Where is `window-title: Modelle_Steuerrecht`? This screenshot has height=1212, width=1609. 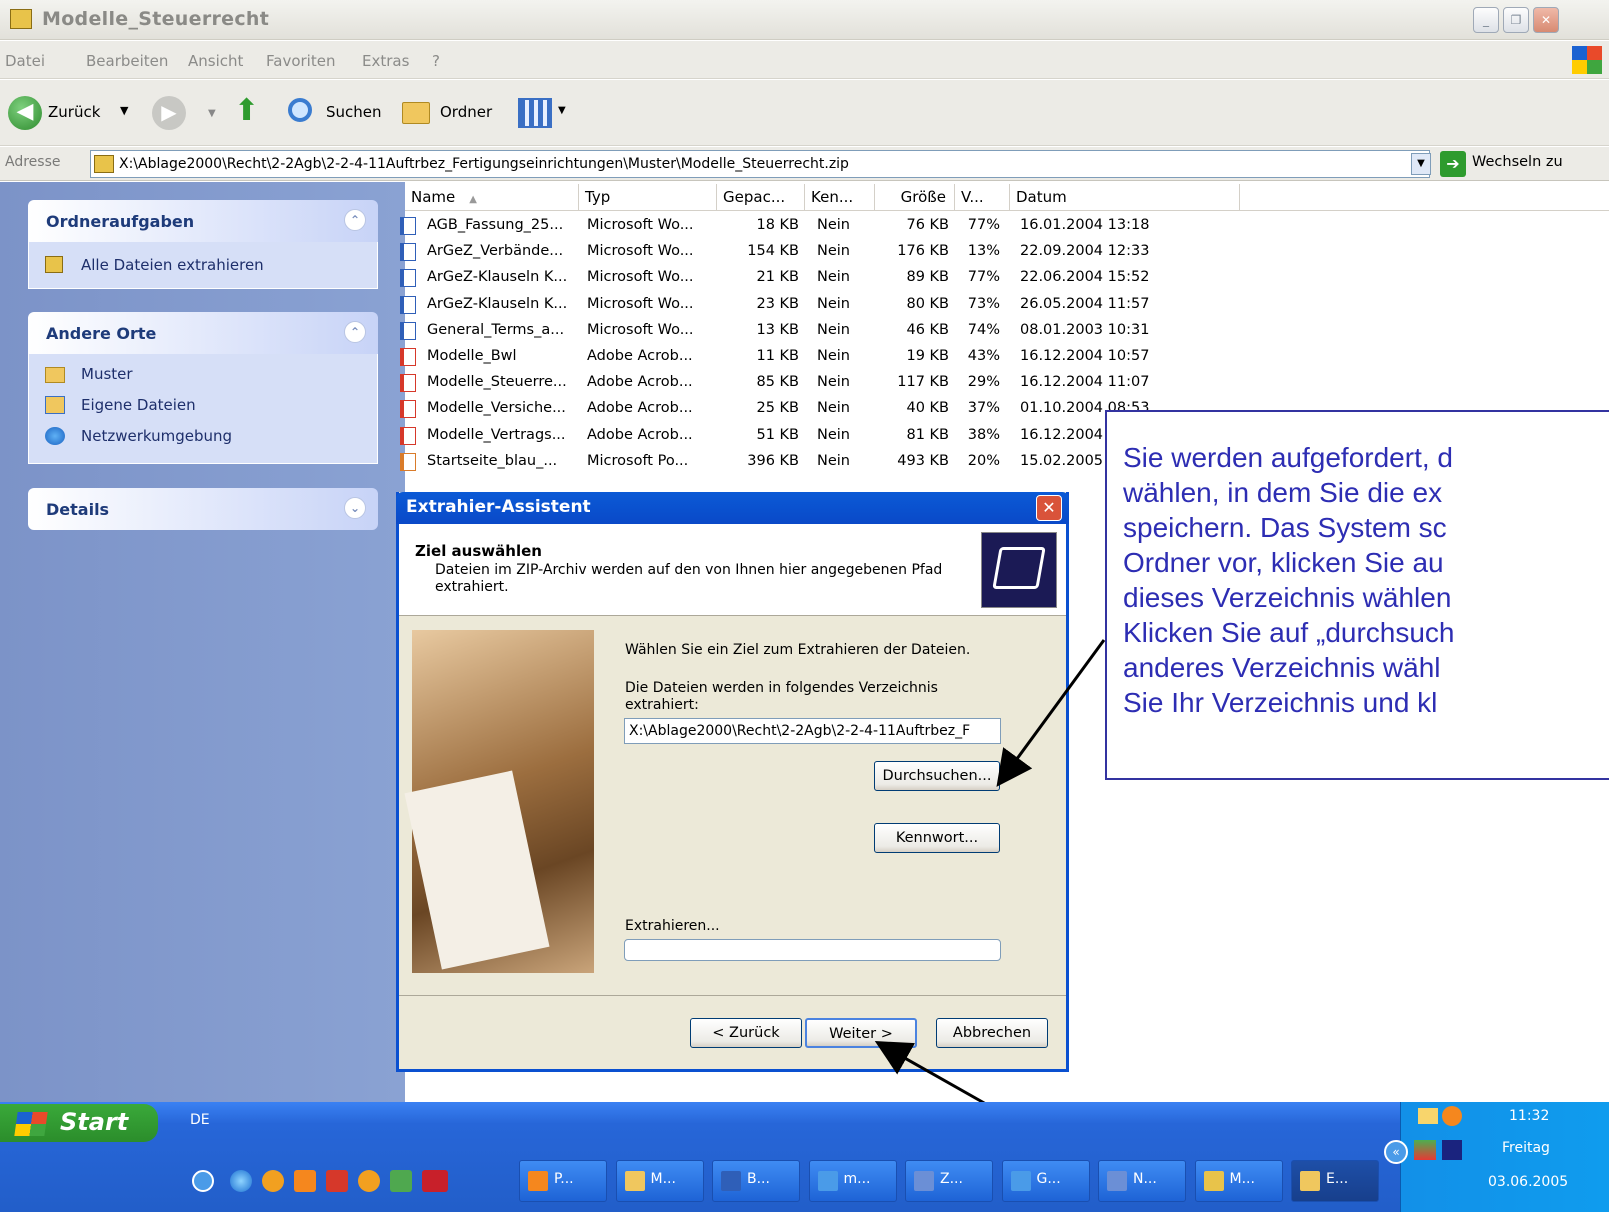
window-title: Modelle_Steuerrecht is located at coordinates (156, 19).